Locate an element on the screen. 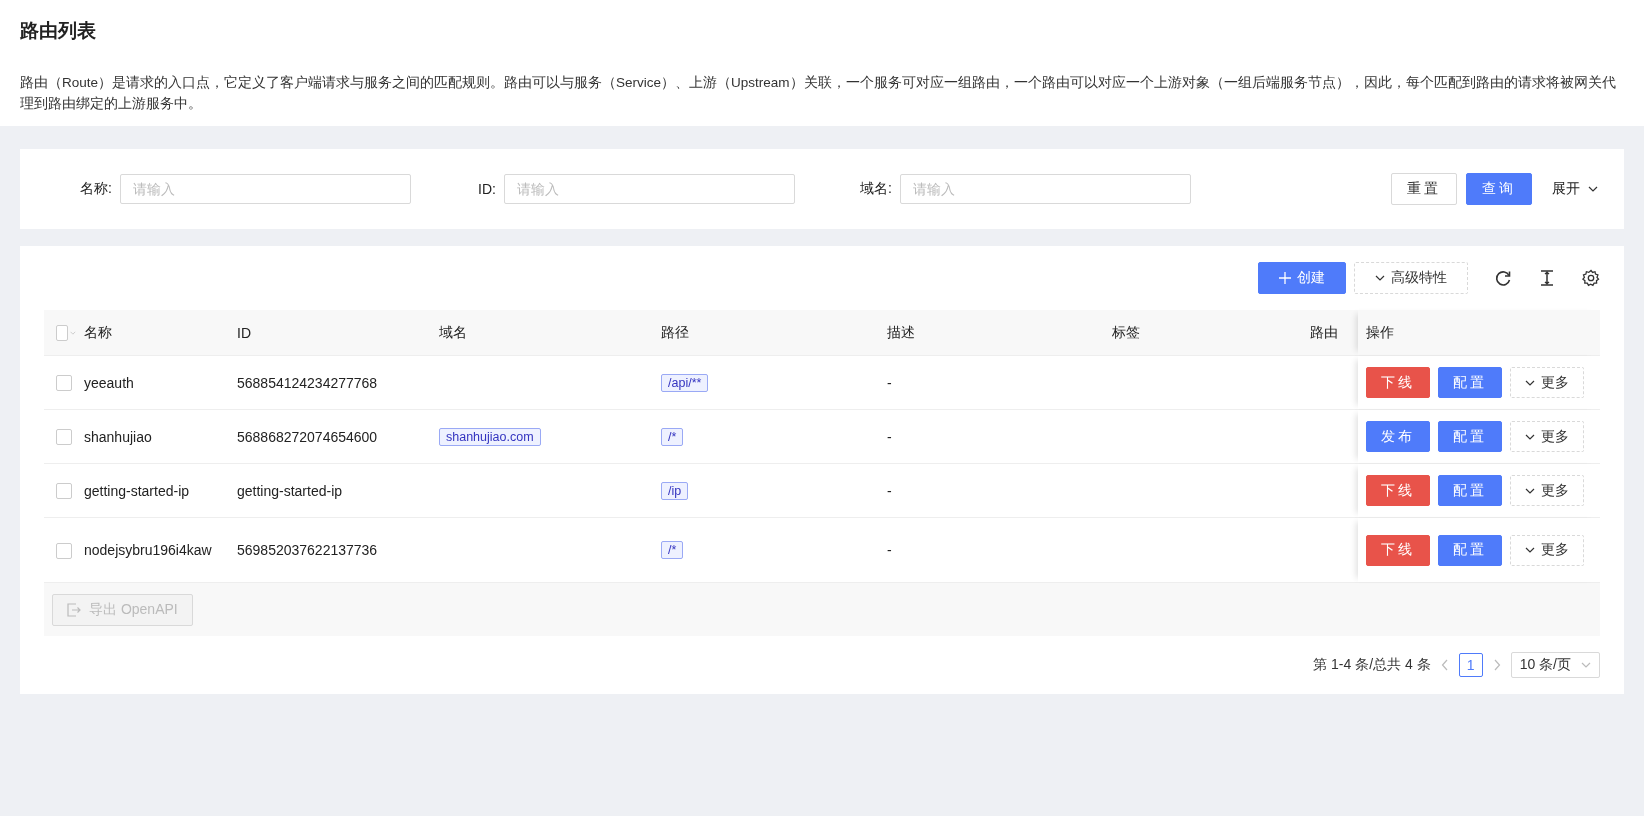 The width and height of the screenshot is (1644, 816). expand-button: 展开 is located at coordinates (1575, 189).